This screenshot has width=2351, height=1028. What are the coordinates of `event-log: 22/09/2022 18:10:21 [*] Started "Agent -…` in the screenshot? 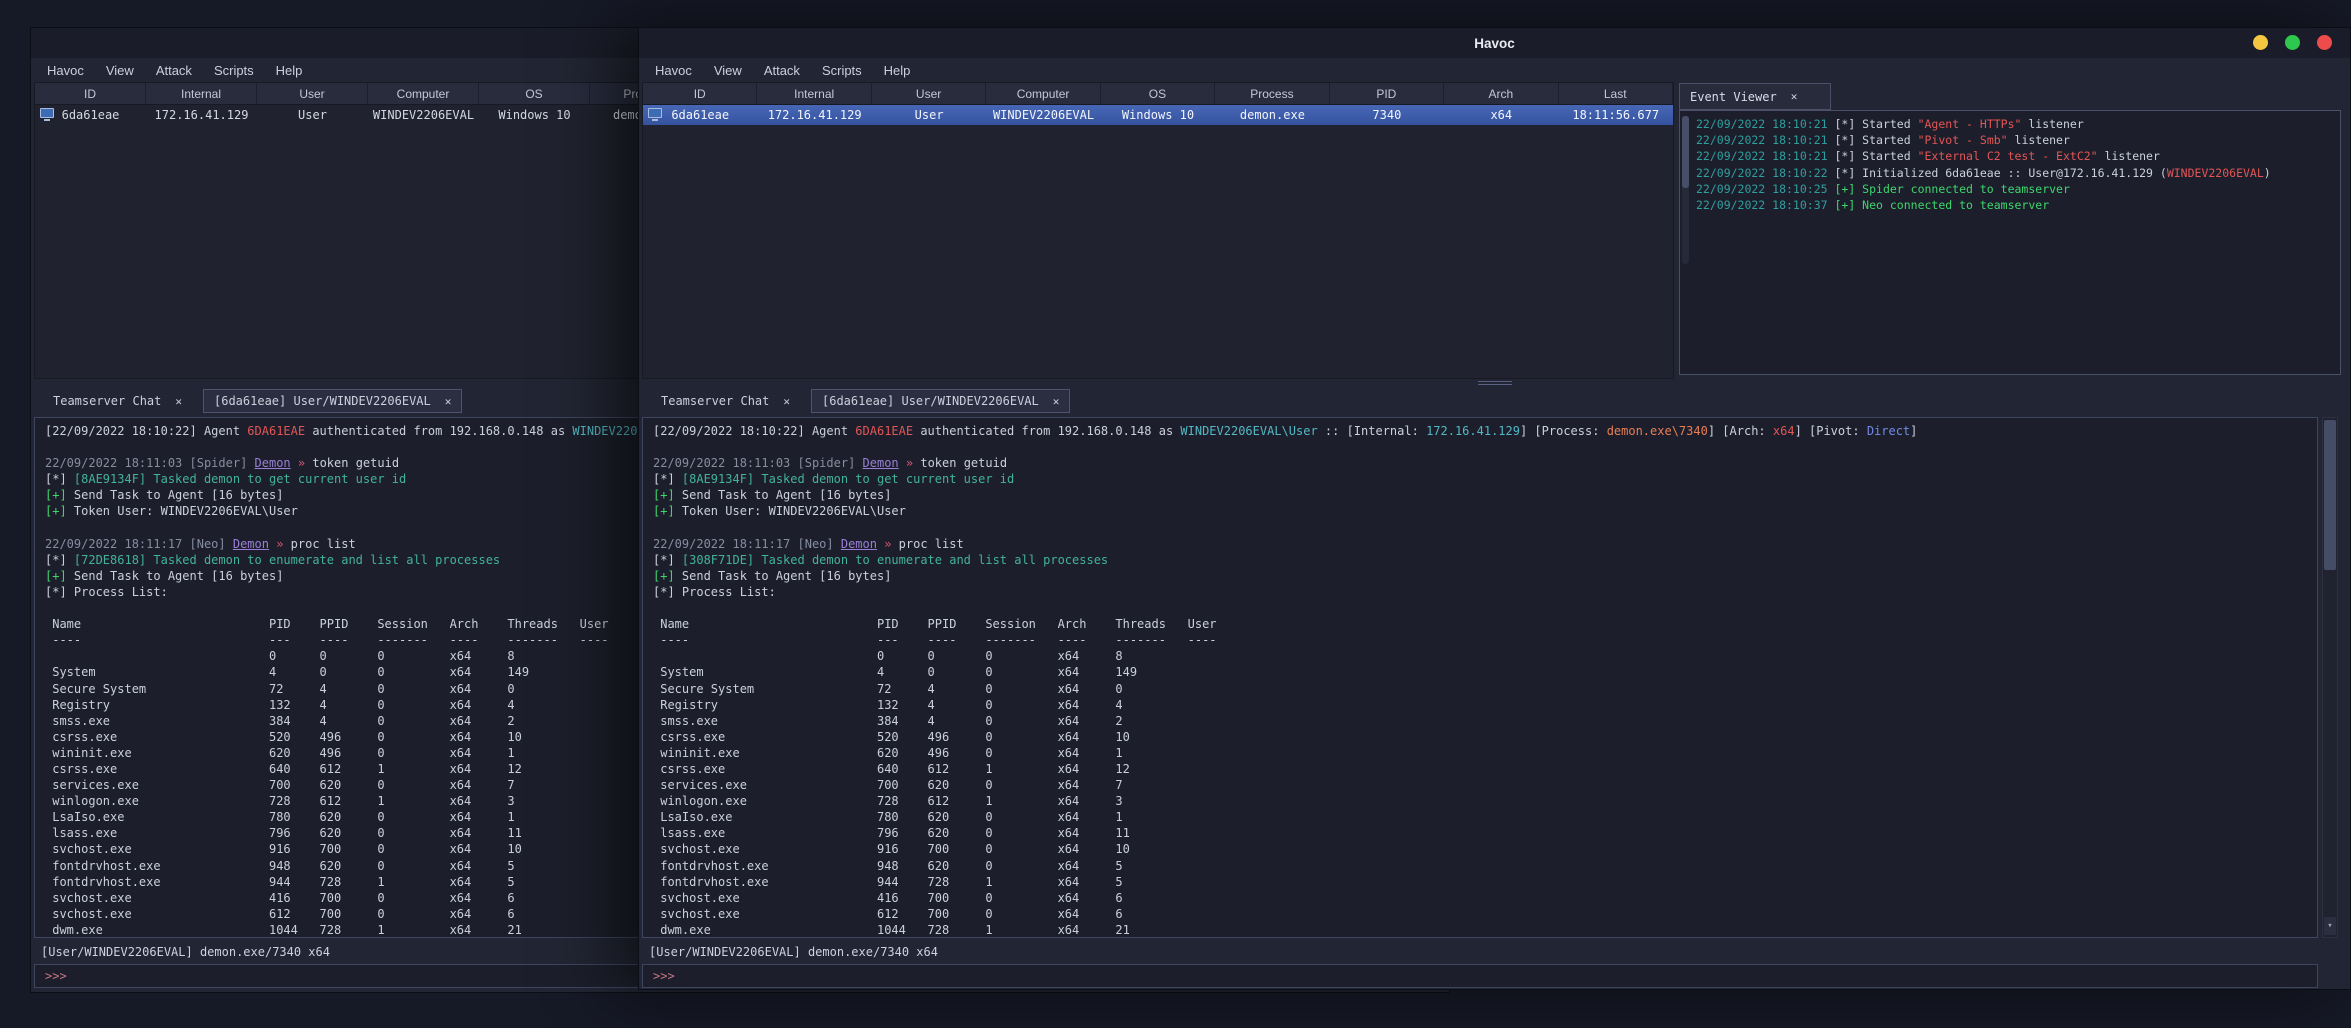 It's located at (2010, 242).